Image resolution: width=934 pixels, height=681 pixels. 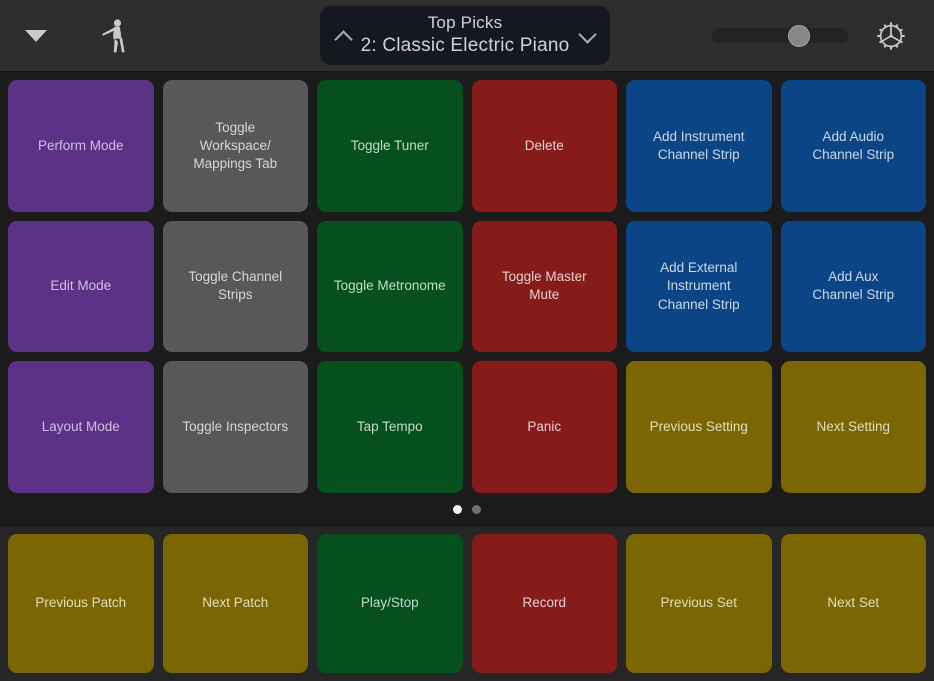 I want to click on perform-mode-button, so click(x=115, y=36).